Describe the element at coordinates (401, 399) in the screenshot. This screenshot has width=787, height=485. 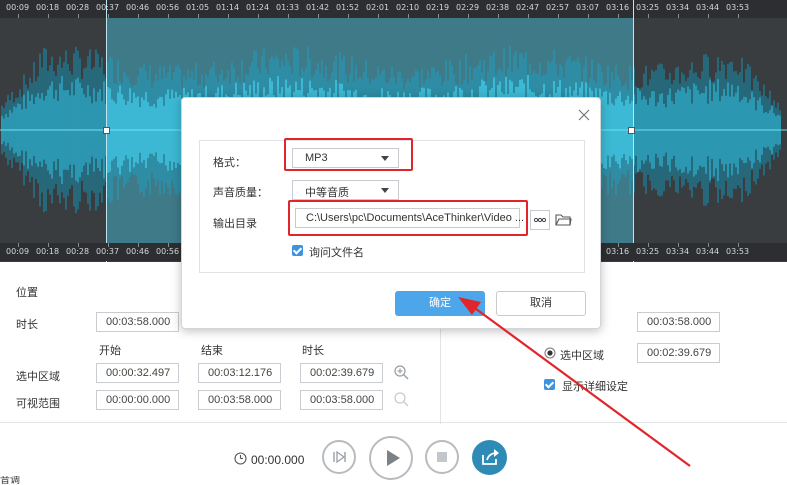
I see `zoom-out-icon` at that location.